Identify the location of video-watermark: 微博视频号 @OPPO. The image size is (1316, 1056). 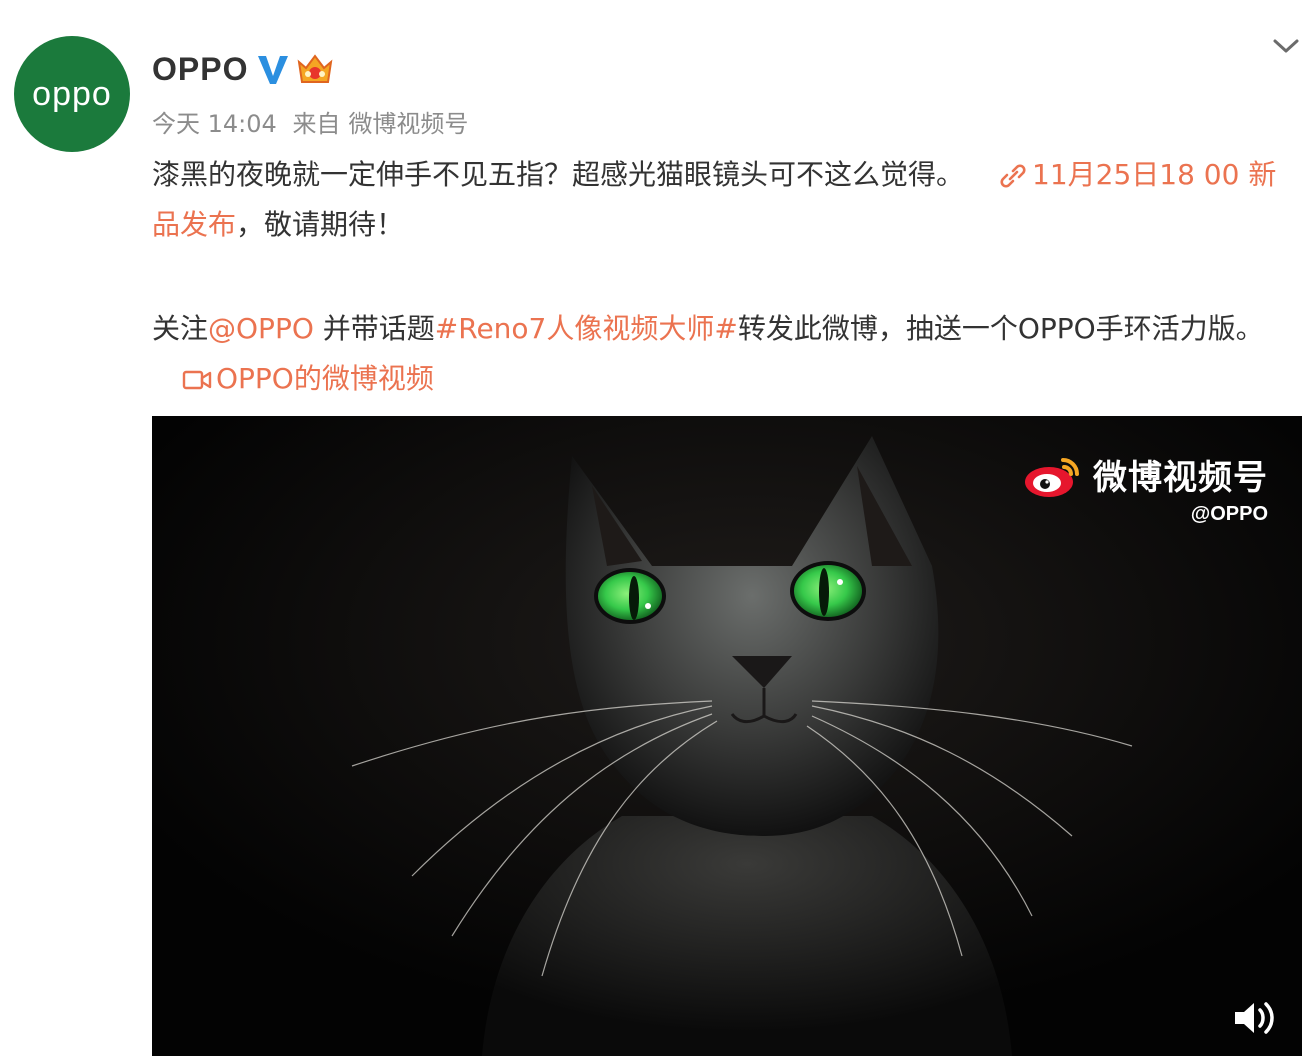
(1145, 488).